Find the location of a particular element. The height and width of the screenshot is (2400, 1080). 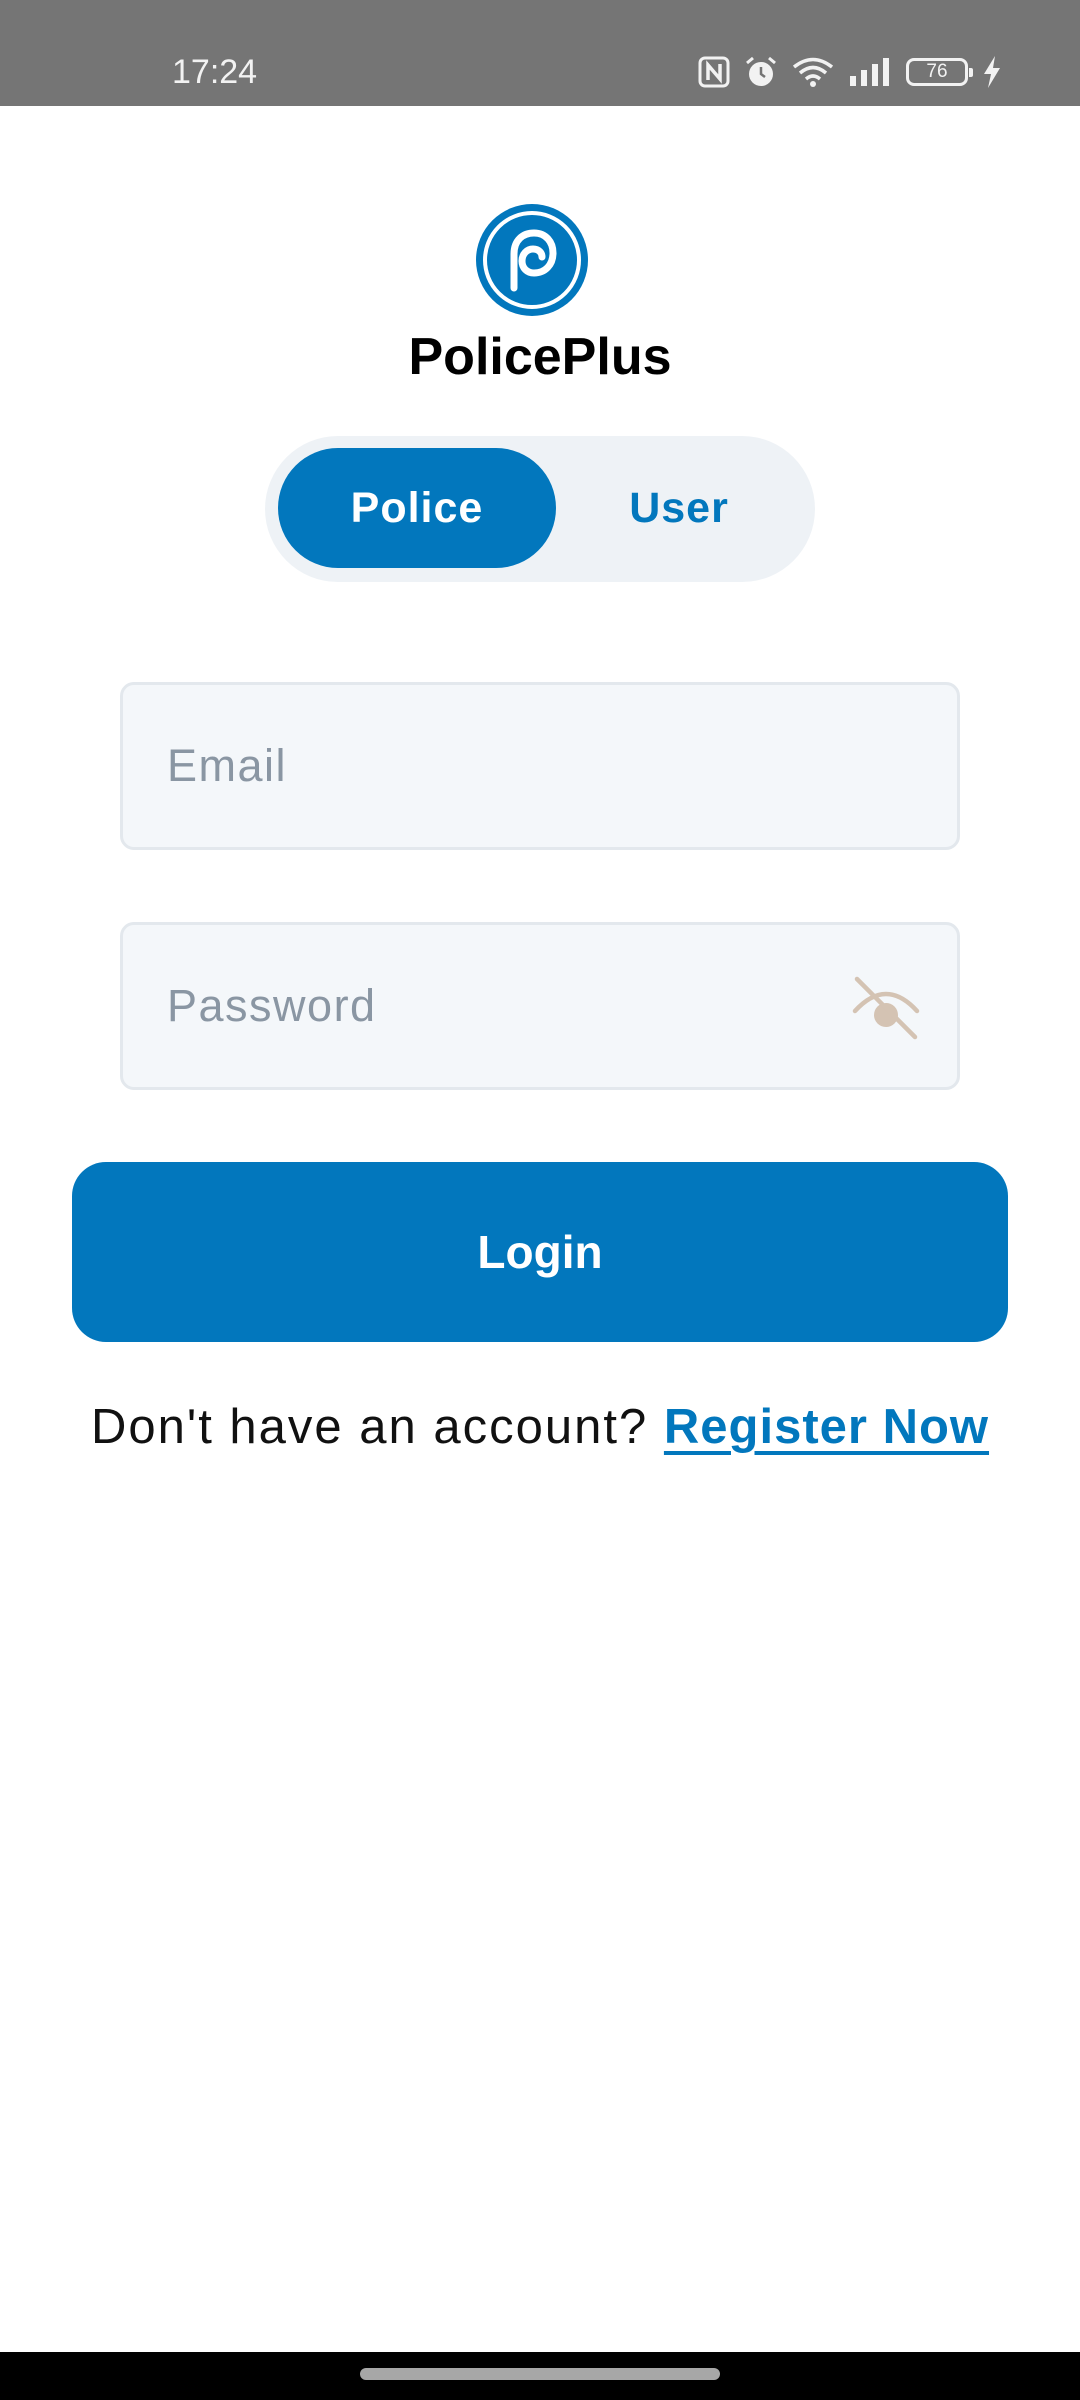

email-field-container is located at coordinates (540, 766).